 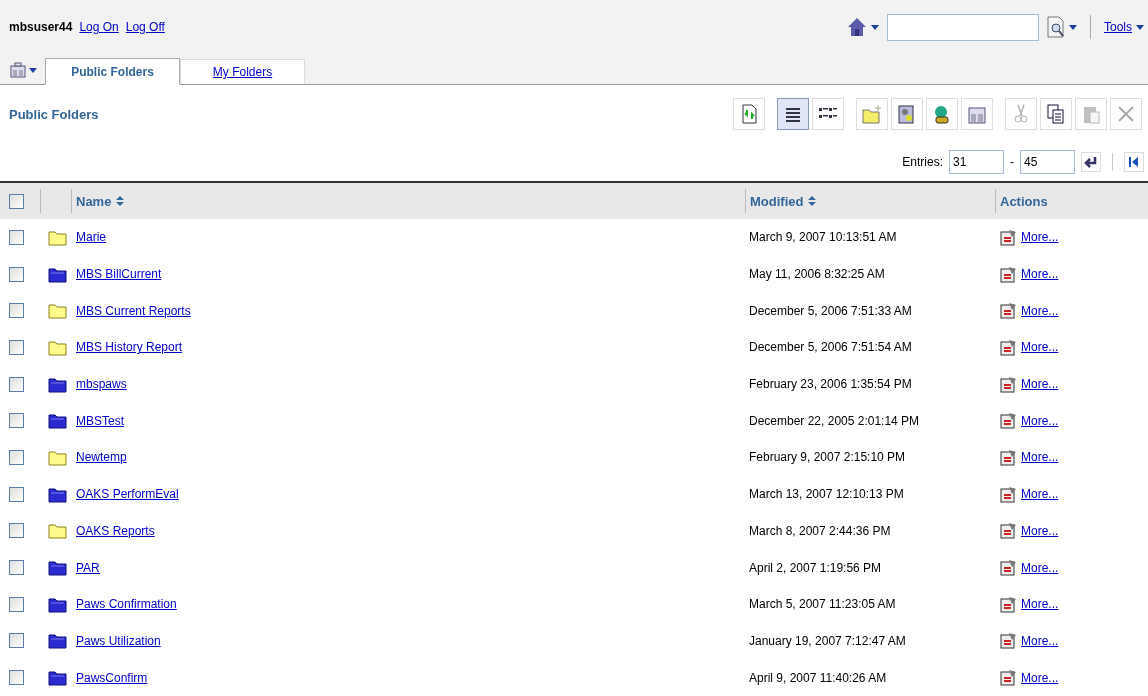 I want to click on modified-date: December 5, 2006 7:51:54 AM, so click(x=830, y=347).